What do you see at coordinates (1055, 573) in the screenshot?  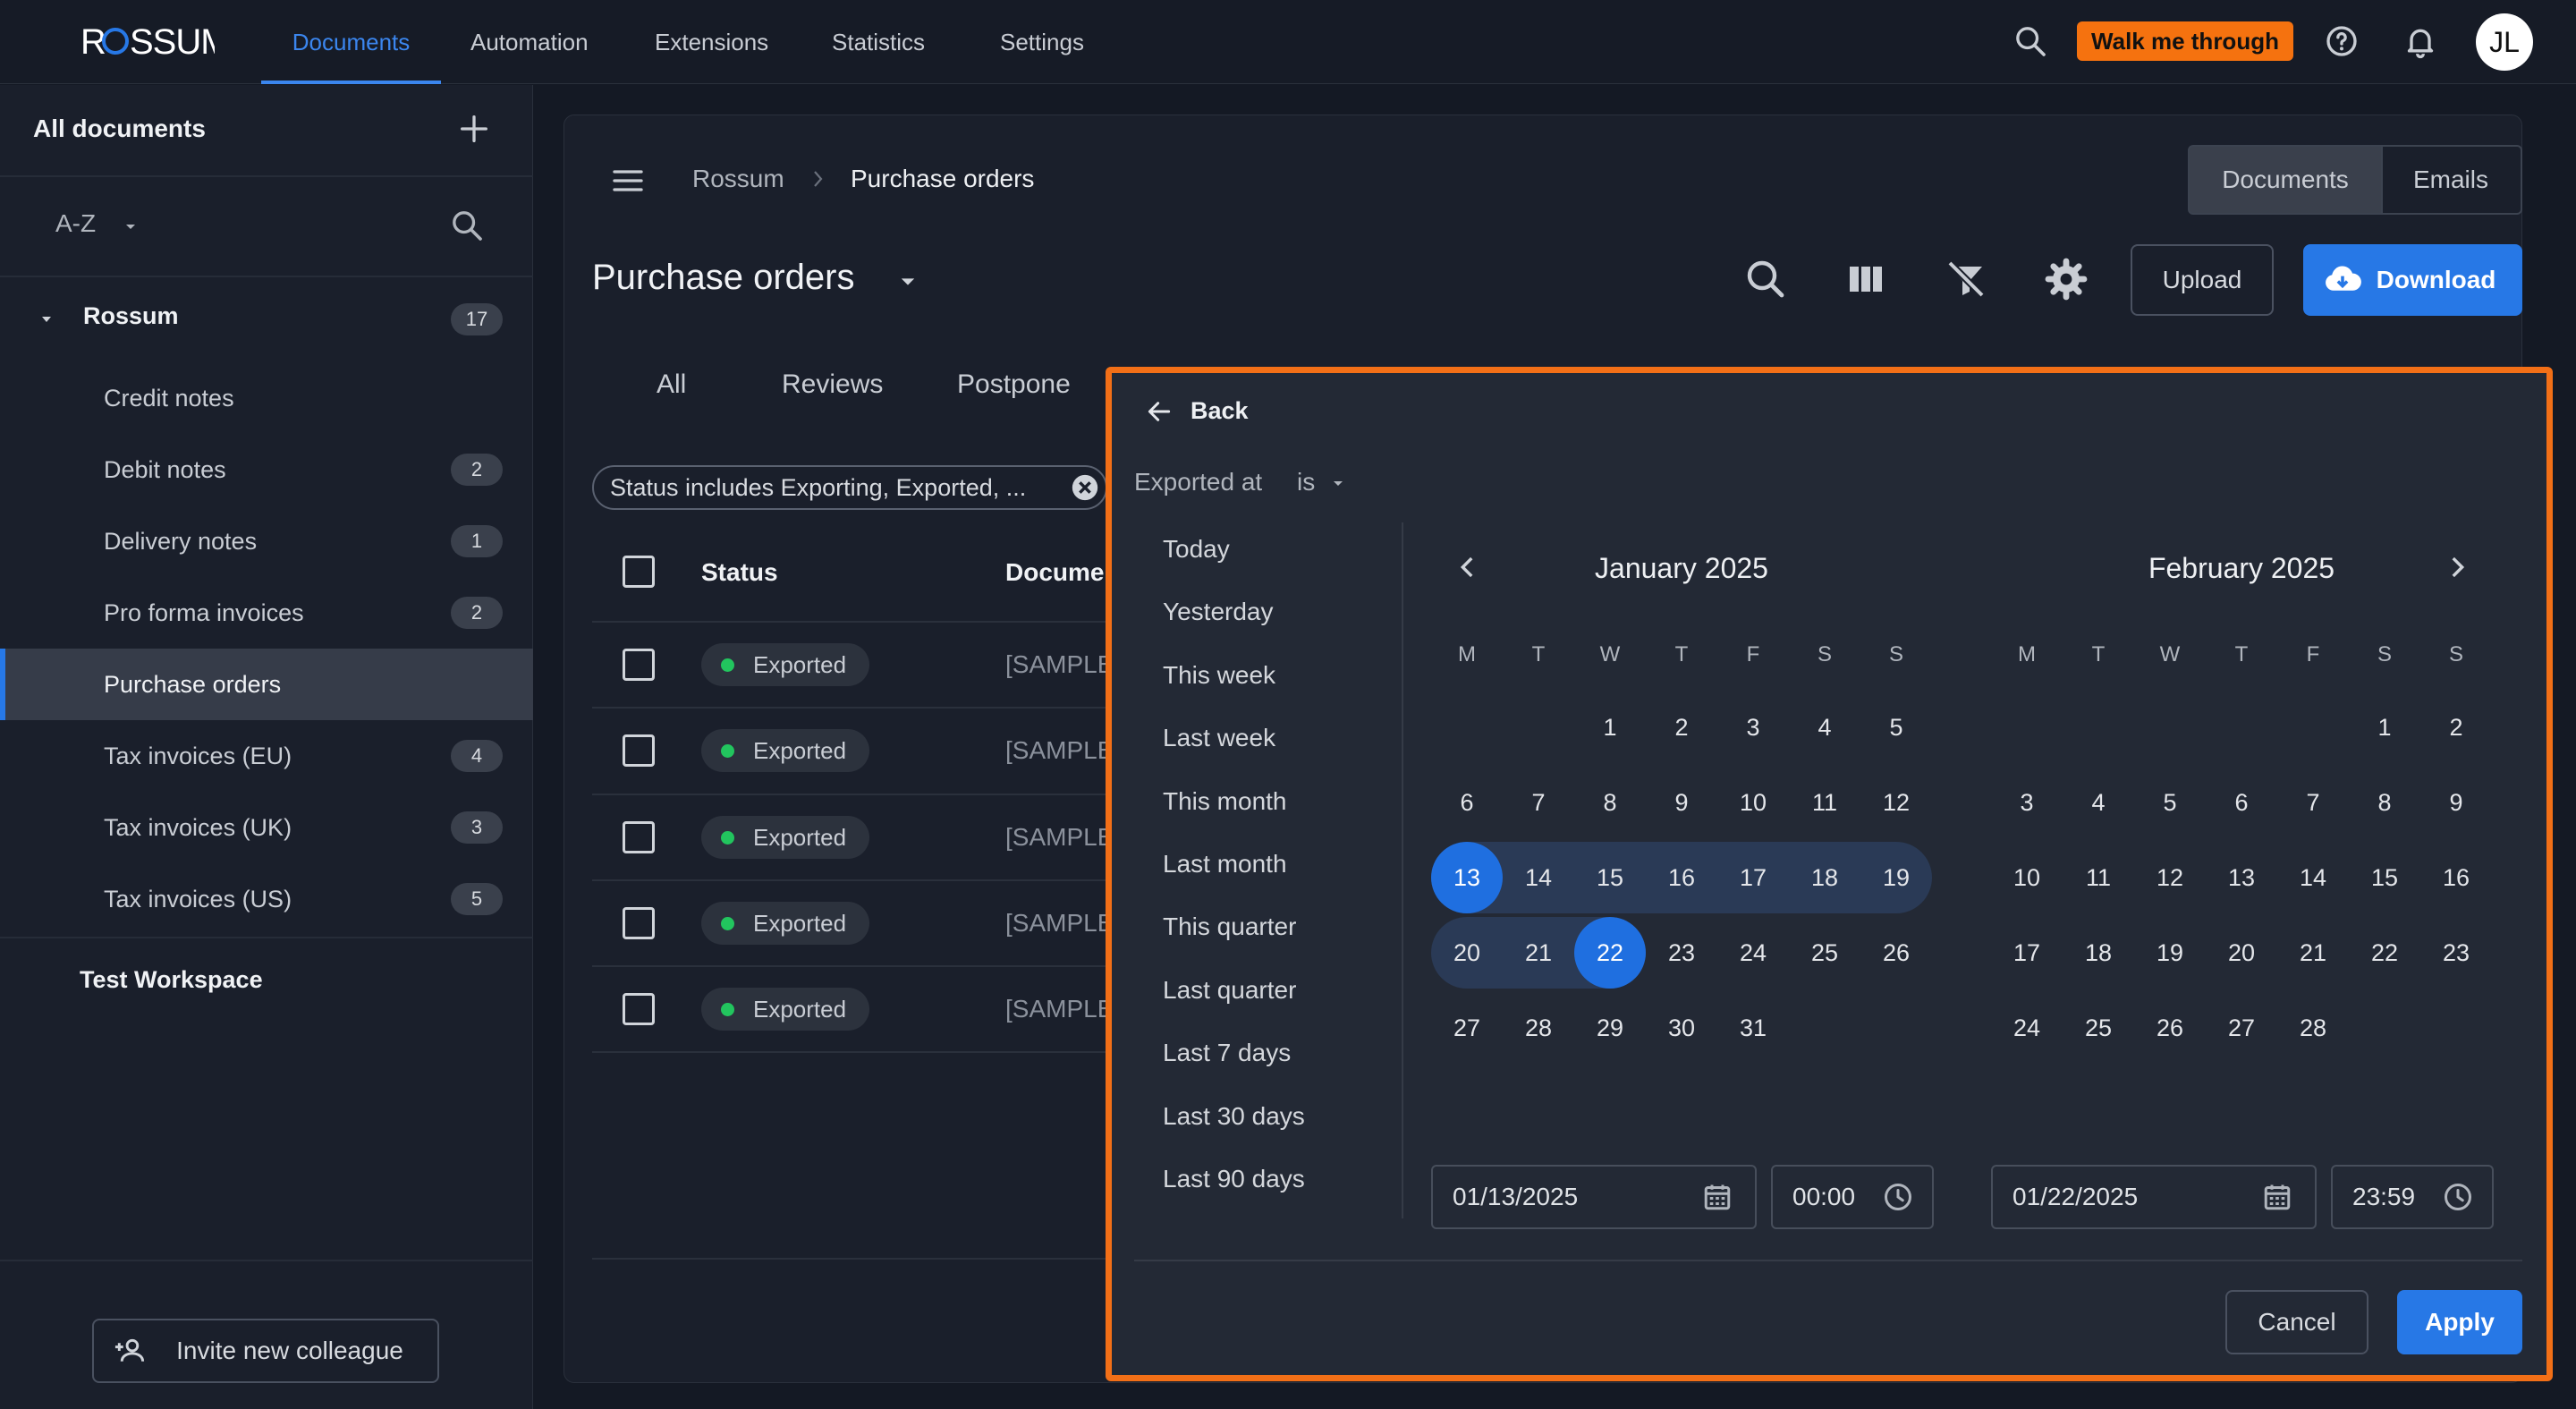 I see `column-document: Documen` at bounding box center [1055, 573].